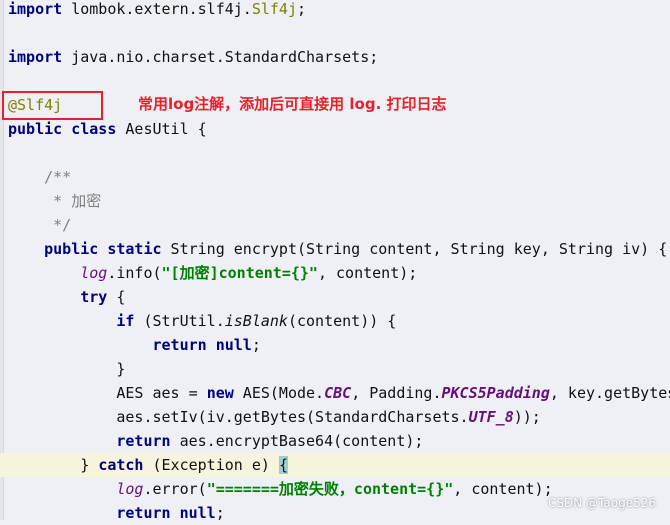  I want to click on code-token: lombok.extern.slf4j., so click(157, 9).